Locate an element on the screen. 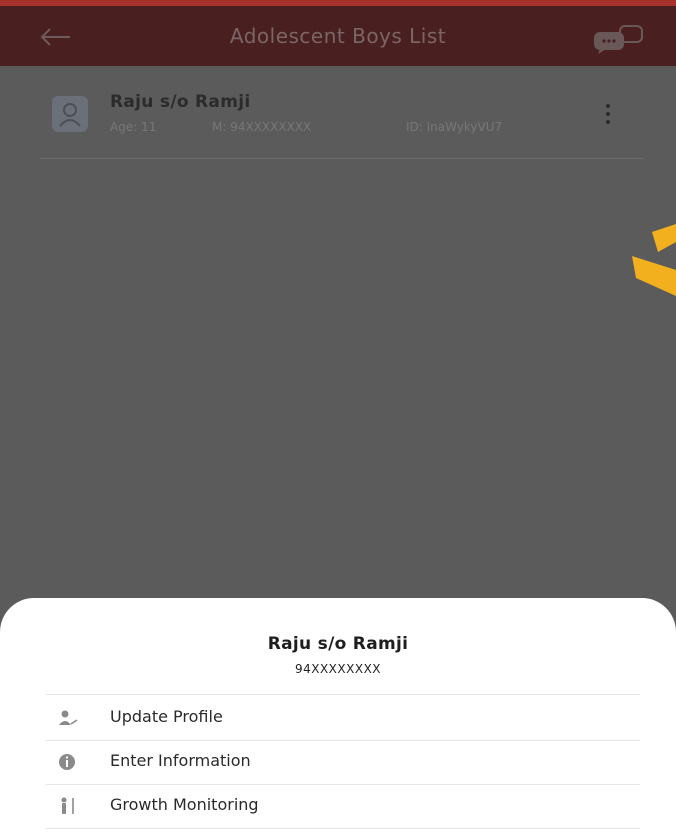  menu-item-growth-monitoring: Growth Monitoring is located at coordinates (343, 806).